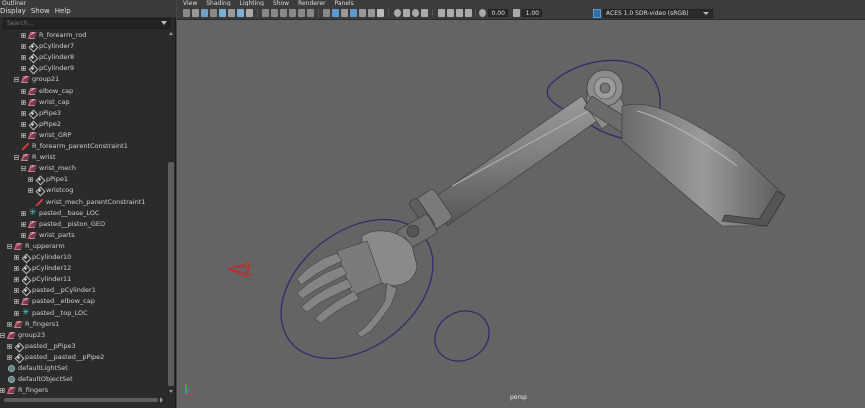 This screenshot has height=408, width=865. I want to click on outliner-item: pCylinder11, so click(83, 279).